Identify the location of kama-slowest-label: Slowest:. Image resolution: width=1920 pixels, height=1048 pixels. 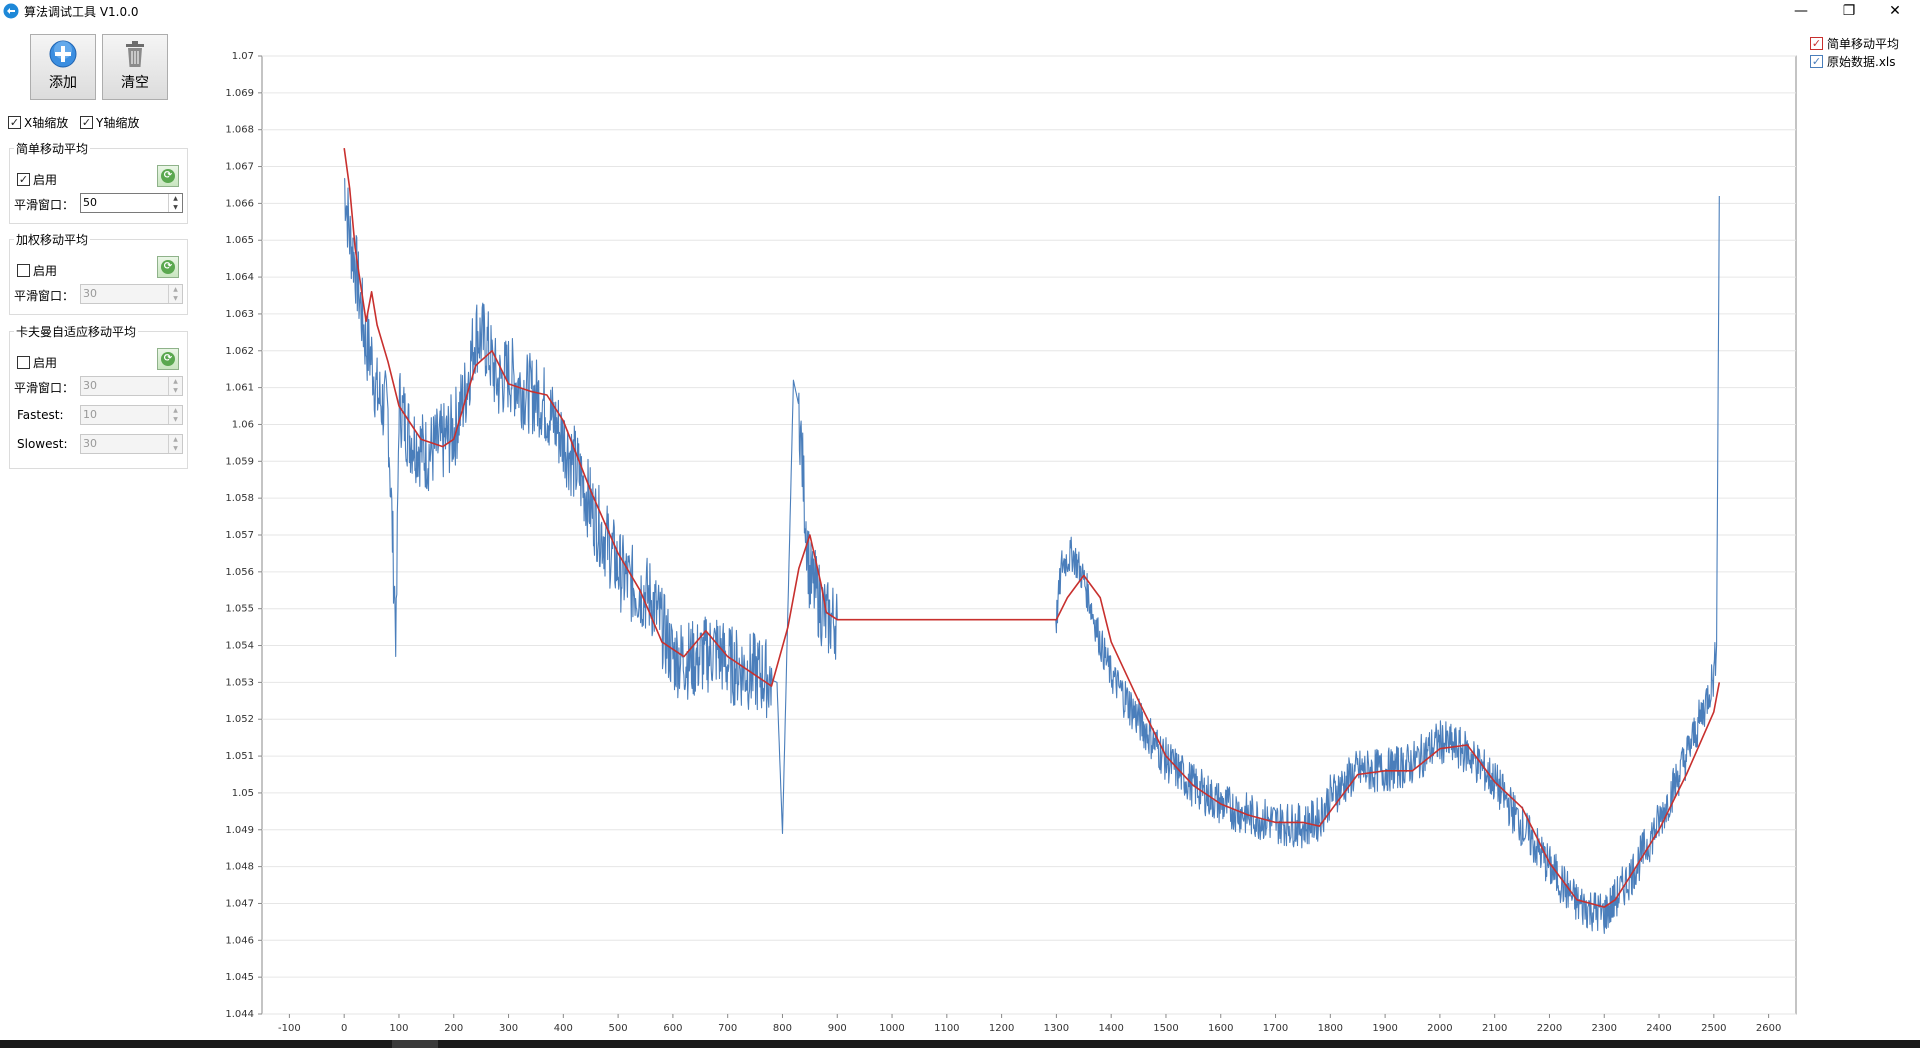
(42, 444).